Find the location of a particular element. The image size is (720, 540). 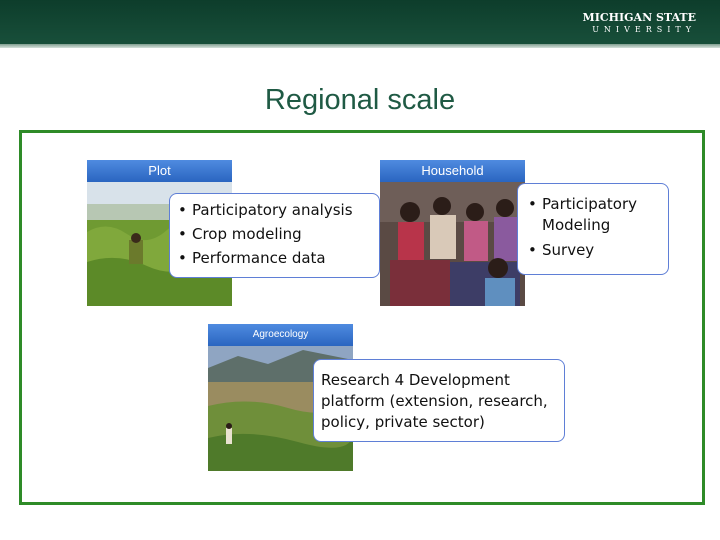

plot-bullet-1: Participatory analysis is located at coordinates (275, 210).